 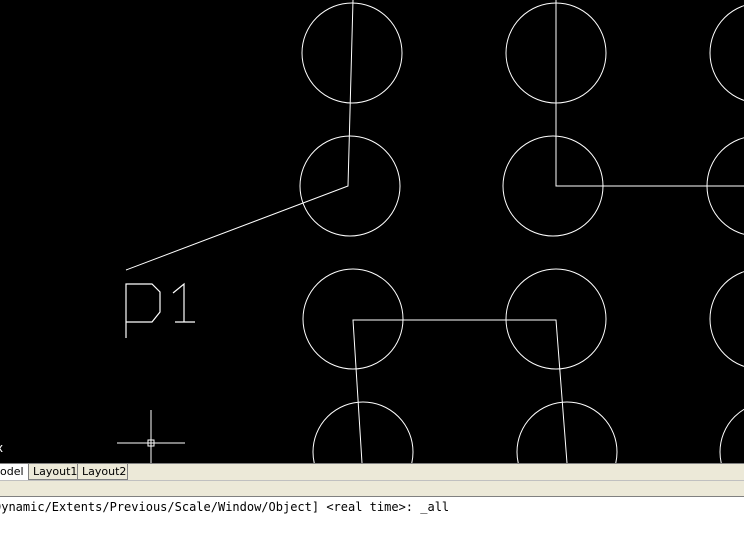 I want to click on circle-r3-c1, so click(x=353, y=319).